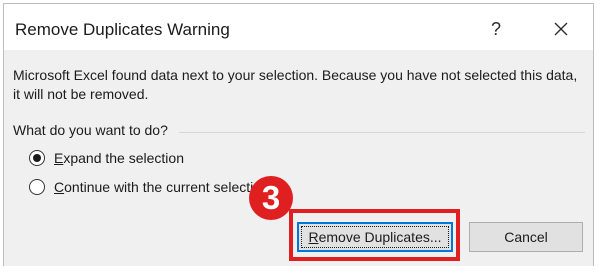 The height and width of the screenshot is (272, 600). I want to click on radio-expand-selection: Expand the selection, so click(106, 158).